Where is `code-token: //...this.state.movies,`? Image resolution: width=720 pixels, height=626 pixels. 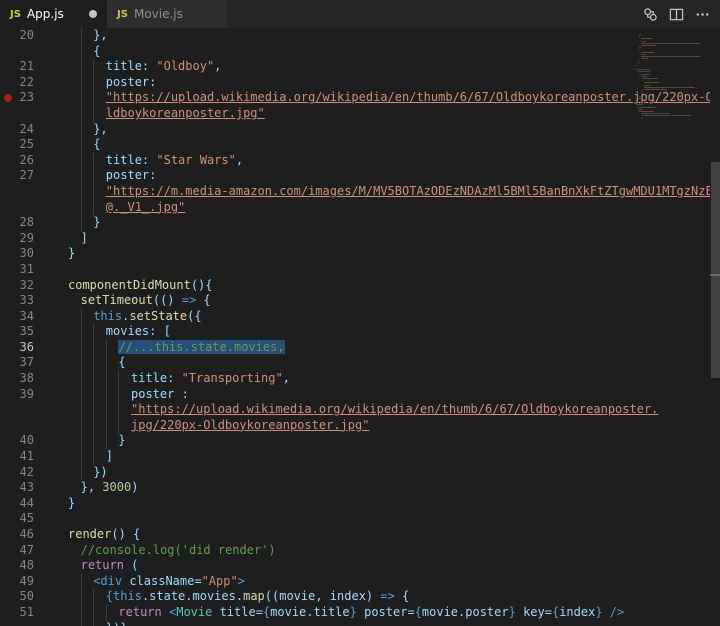 code-token: //...this.state.movies, is located at coordinates (201, 346).